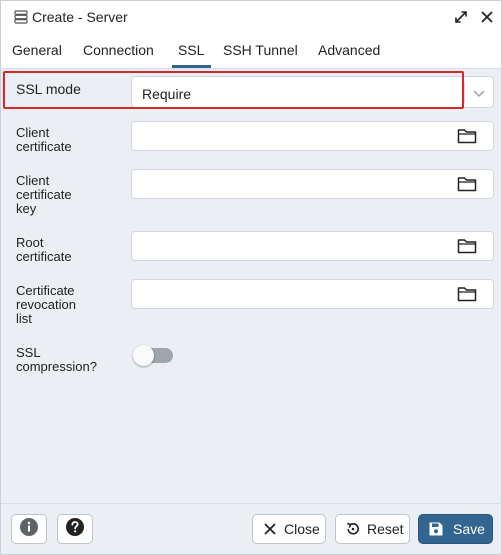 The image size is (502, 555). What do you see at coordinates (312, 136) in the screenshot?
I see `client-certificate-field` at bounding box center [312, 136].